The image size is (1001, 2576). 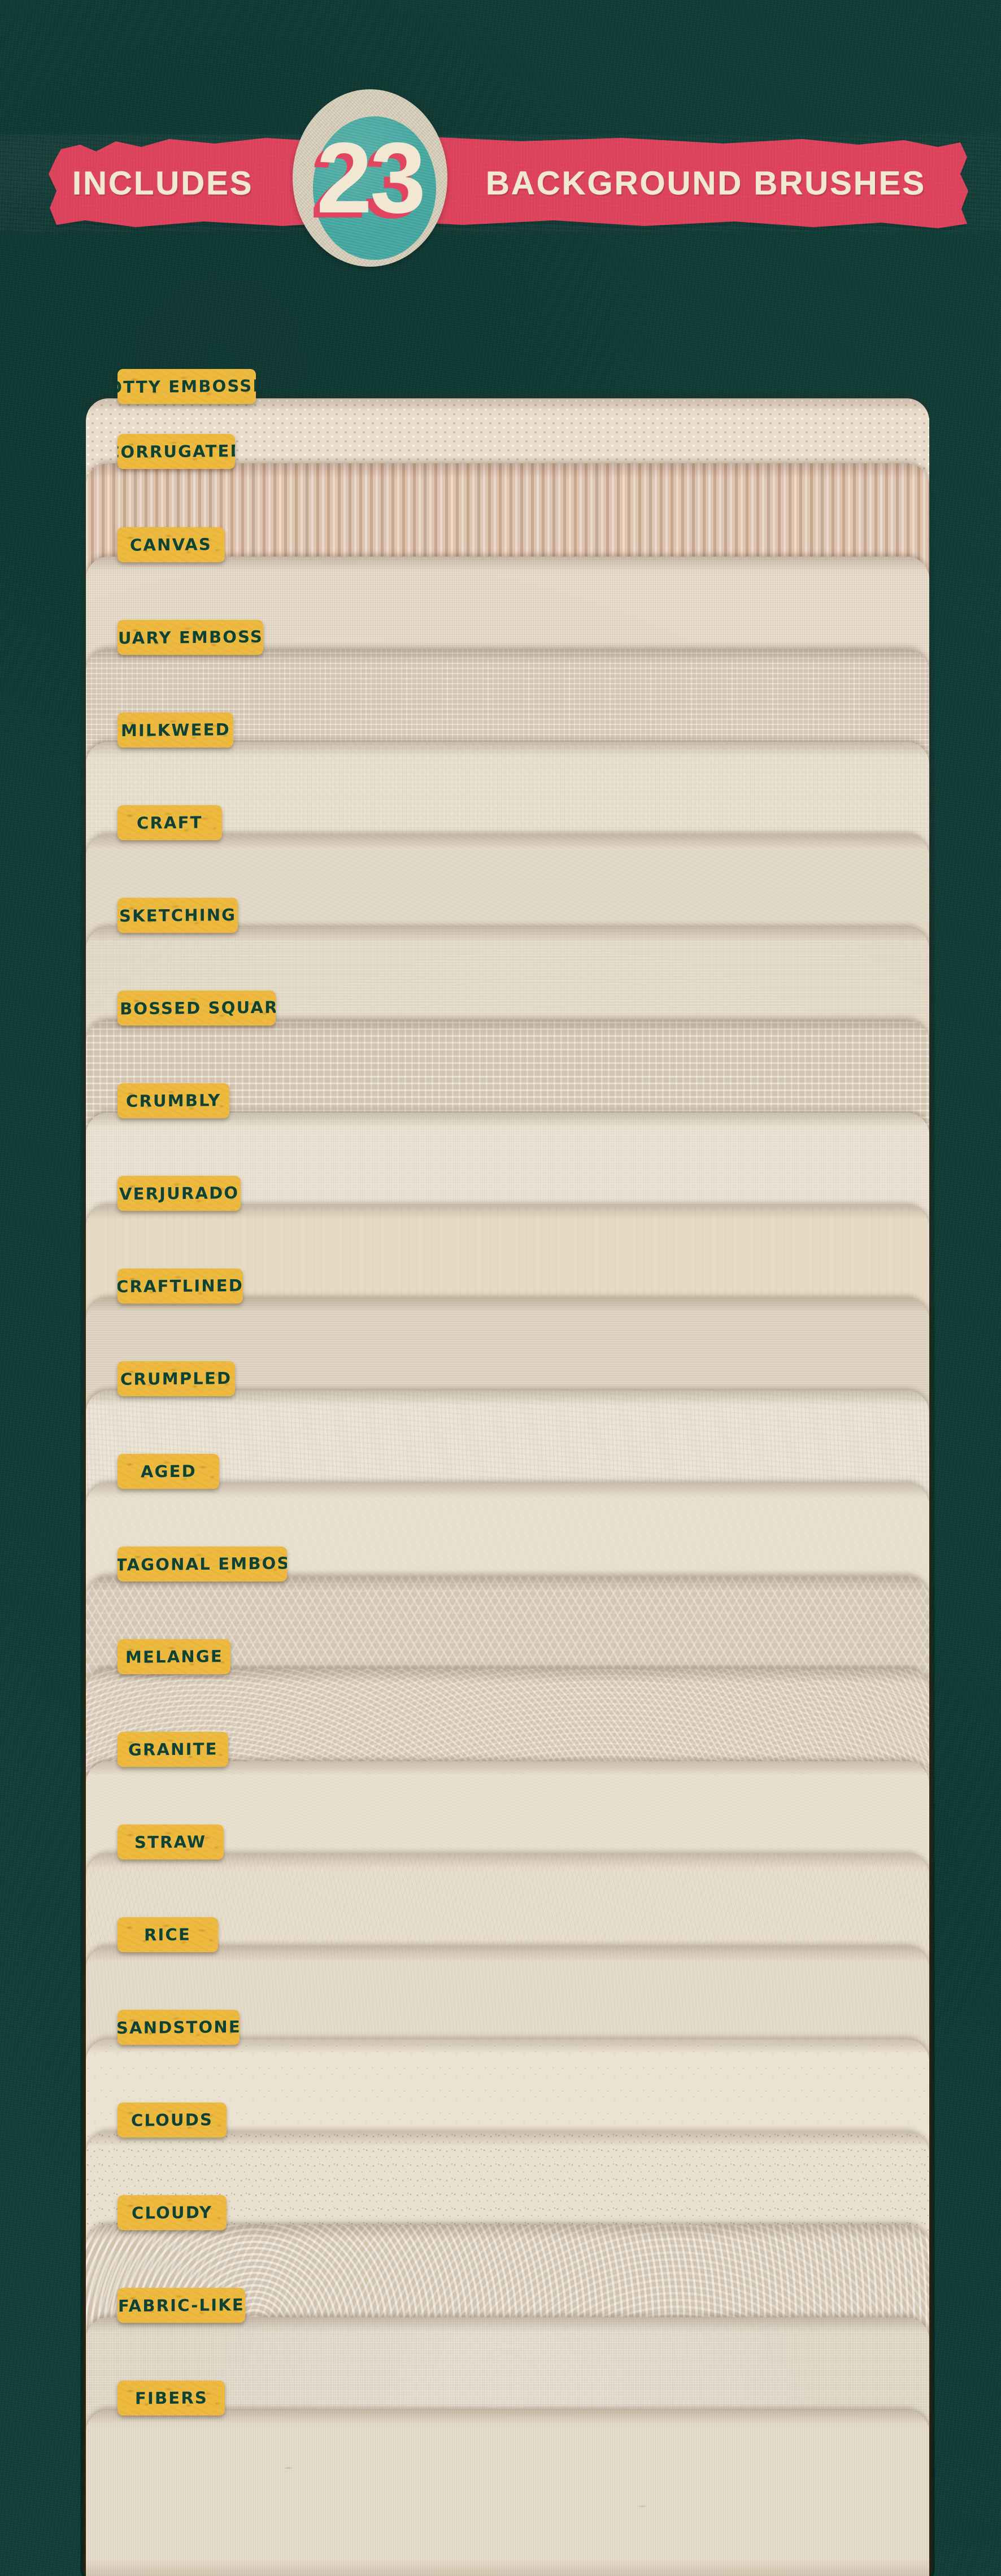 I want to click on texture-tag: CRUMPLED, so click(x=176, y=1378).